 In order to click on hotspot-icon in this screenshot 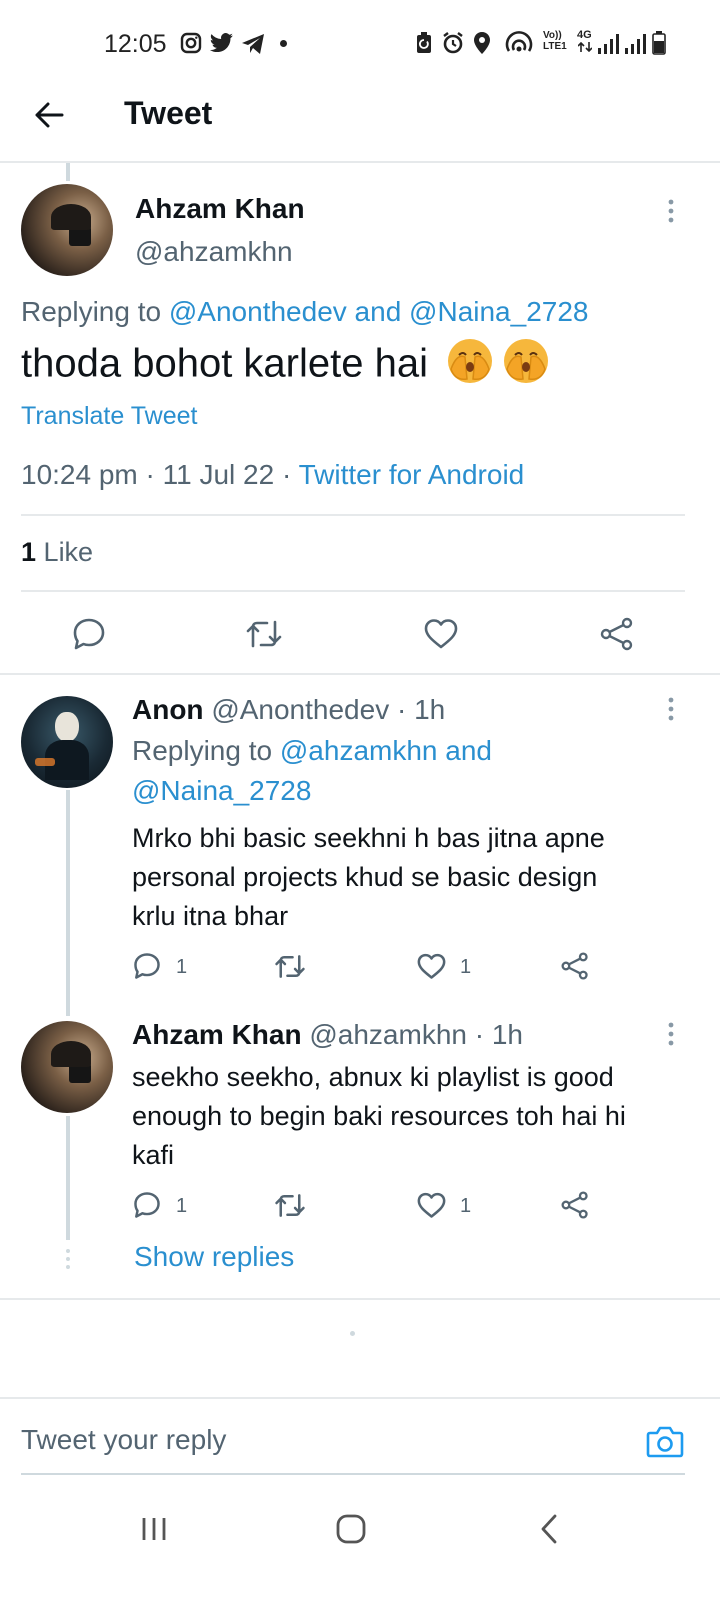, I will do `click(519, 43)`.